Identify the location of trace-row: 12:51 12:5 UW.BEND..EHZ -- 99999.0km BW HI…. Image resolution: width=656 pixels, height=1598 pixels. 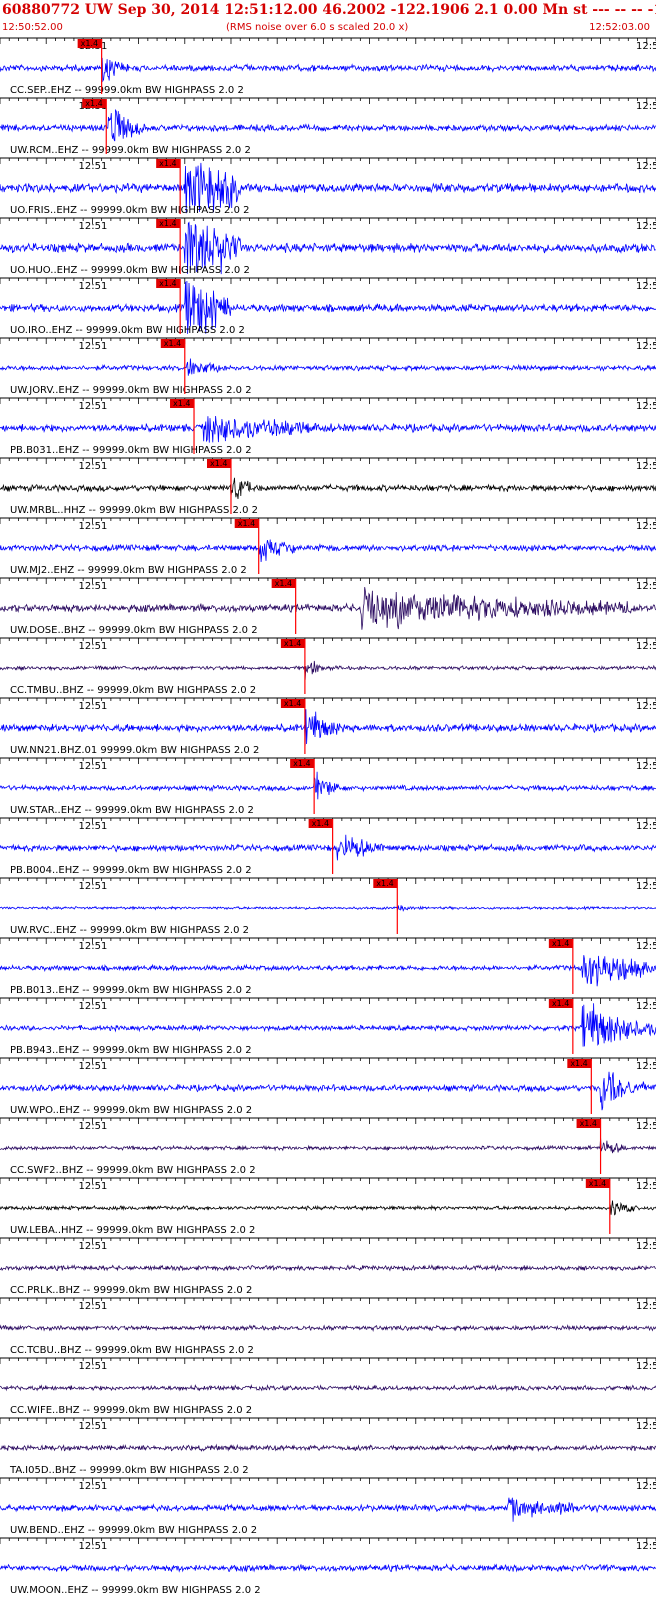
(328, 1506).